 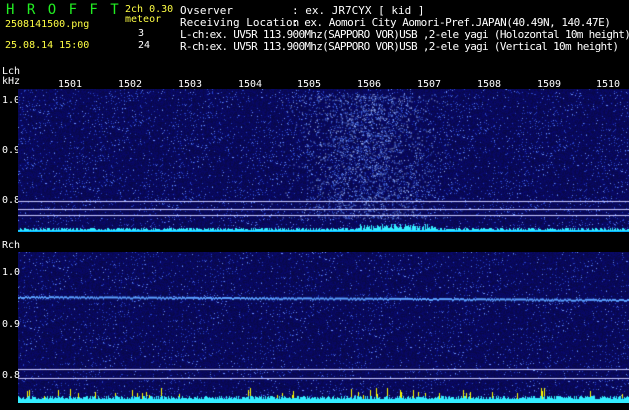 I want to click on observer-label: Ovserver, so click(x=206, y=10).